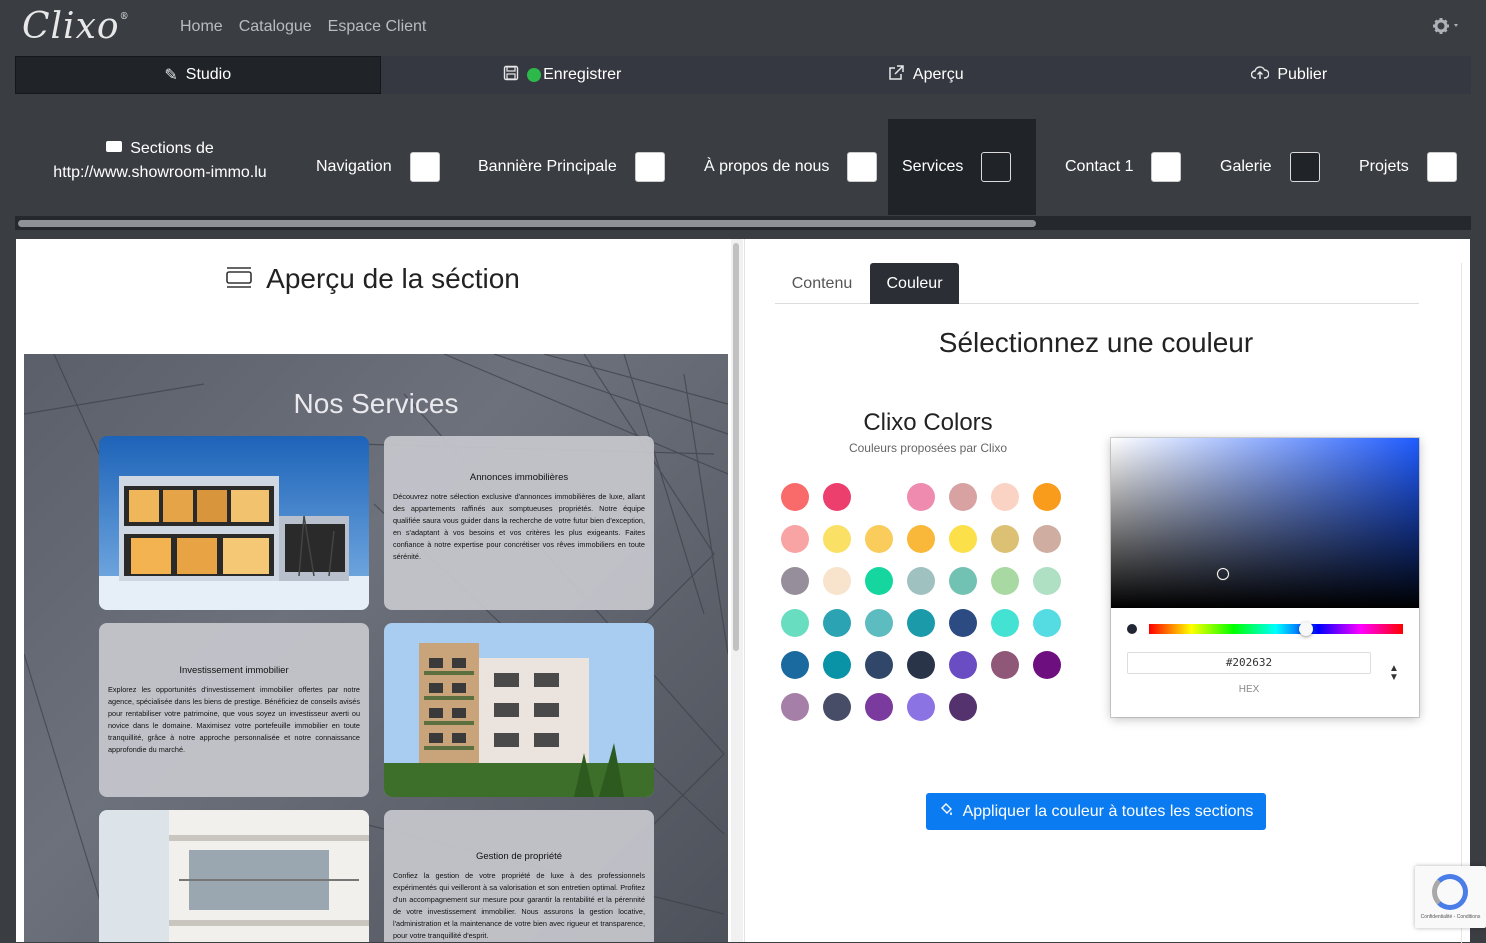 This screenshot has height=943, width=1486. What do you see at coordinates (160, 160) in the screenshot?
I see `sections-title: Sections de http://www.showroom-immo.lu` at bounding box center [160, 160].